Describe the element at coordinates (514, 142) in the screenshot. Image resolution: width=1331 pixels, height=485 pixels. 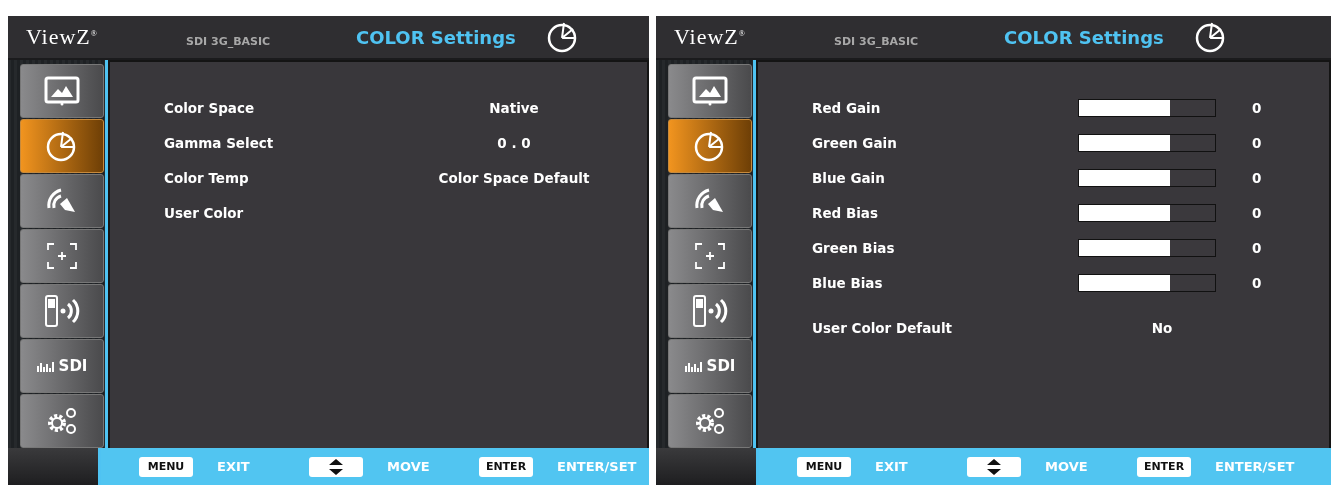
I see `setting-value: 0 . 0` at that location.